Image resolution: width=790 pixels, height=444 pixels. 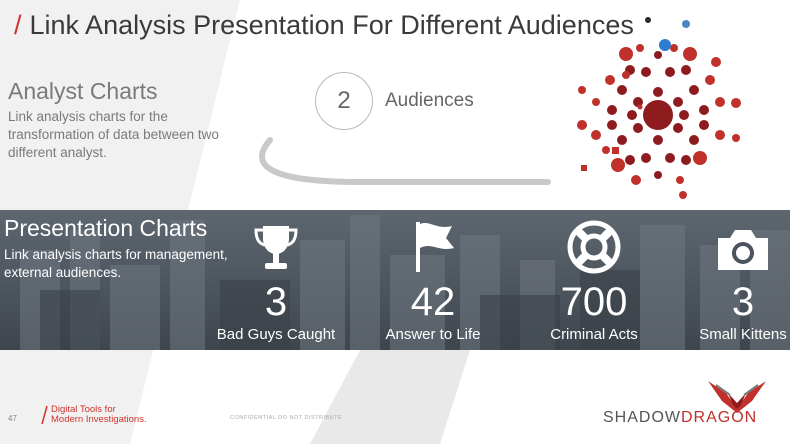 I want to click on audiences-count: 2, so click(x=344, y=100).